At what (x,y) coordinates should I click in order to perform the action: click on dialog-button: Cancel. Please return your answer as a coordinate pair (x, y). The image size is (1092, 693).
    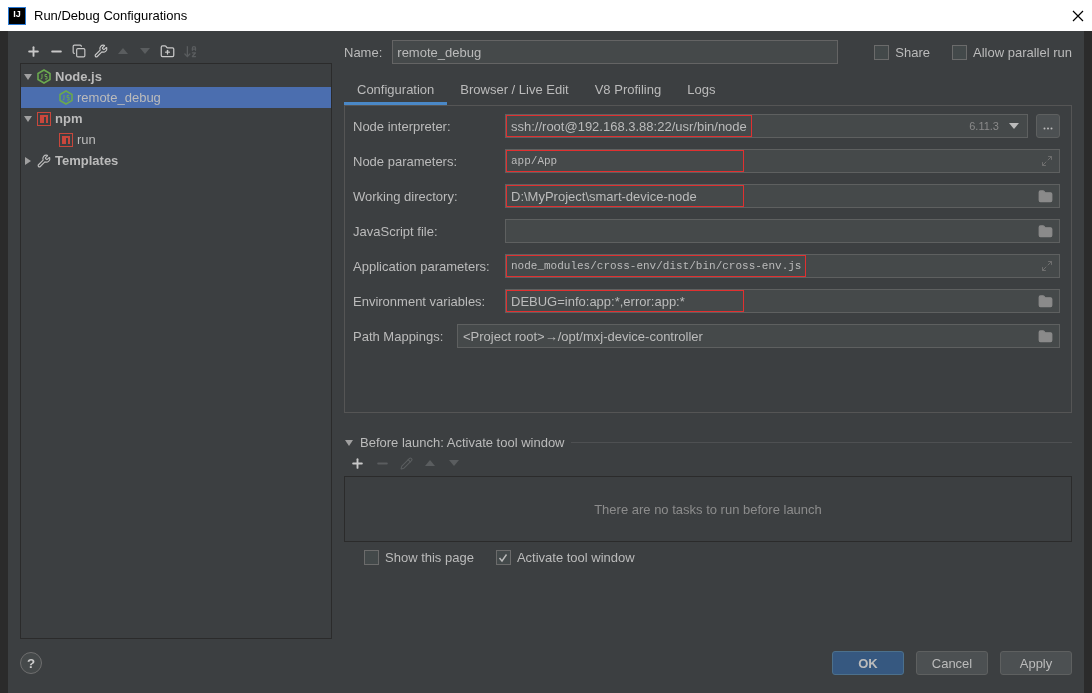
    Looking at the image, I should click on (952, 663).